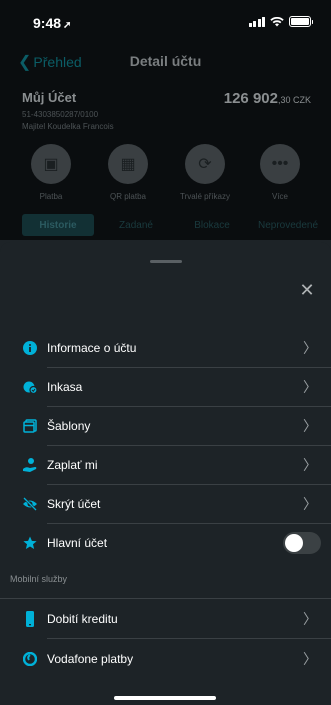 This screenshot has height=705, width=331. I want to click on history-tabs: Historie Zadané Blokace Neprovedené, so click(165, 224).